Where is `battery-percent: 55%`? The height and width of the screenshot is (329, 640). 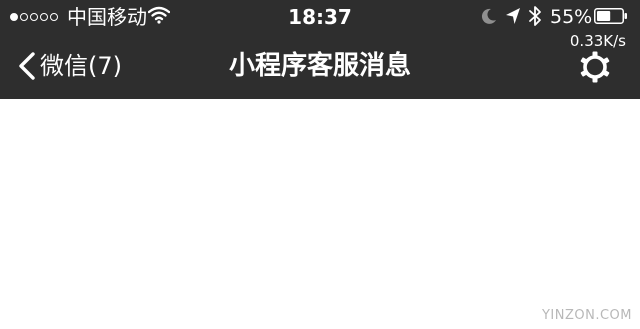 battery-percent: 55% is located at coordinates (571, 17).